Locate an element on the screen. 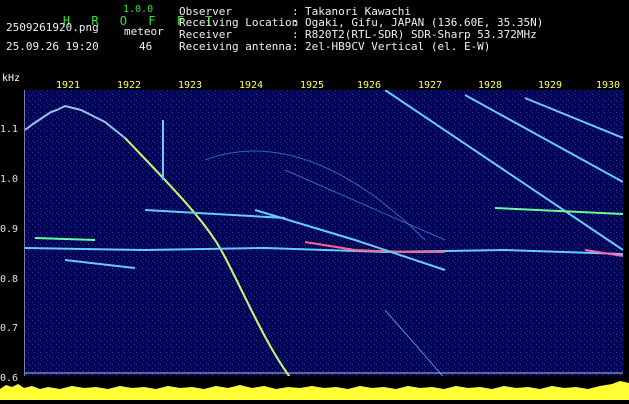 The image size is (629, 404). y-tick-label: 1.1 is located at coordinates (9, 129).